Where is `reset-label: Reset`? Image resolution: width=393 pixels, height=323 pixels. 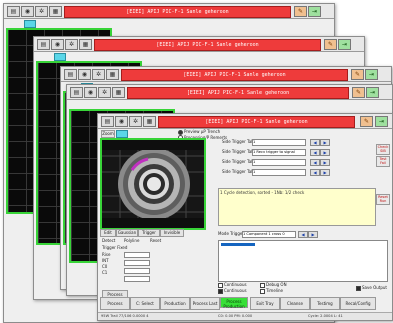
reset-label: Reset is located at coordinates (156, 240).